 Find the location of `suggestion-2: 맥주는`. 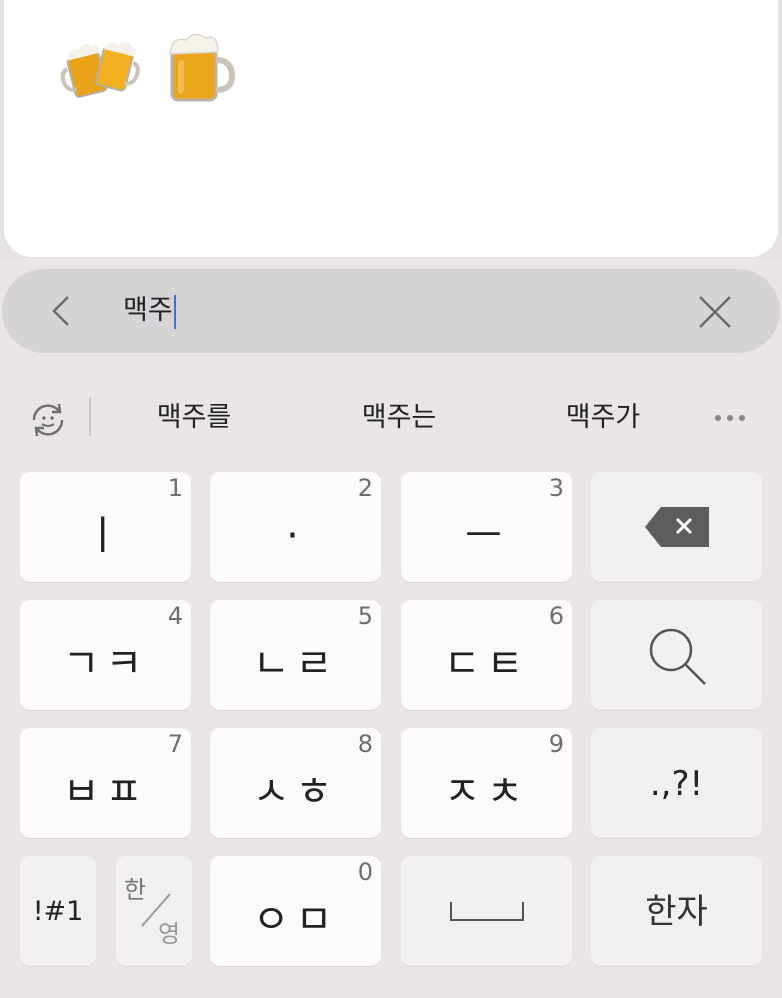

suggestion-2: 맥주는 is located at coordinates (399, 418).